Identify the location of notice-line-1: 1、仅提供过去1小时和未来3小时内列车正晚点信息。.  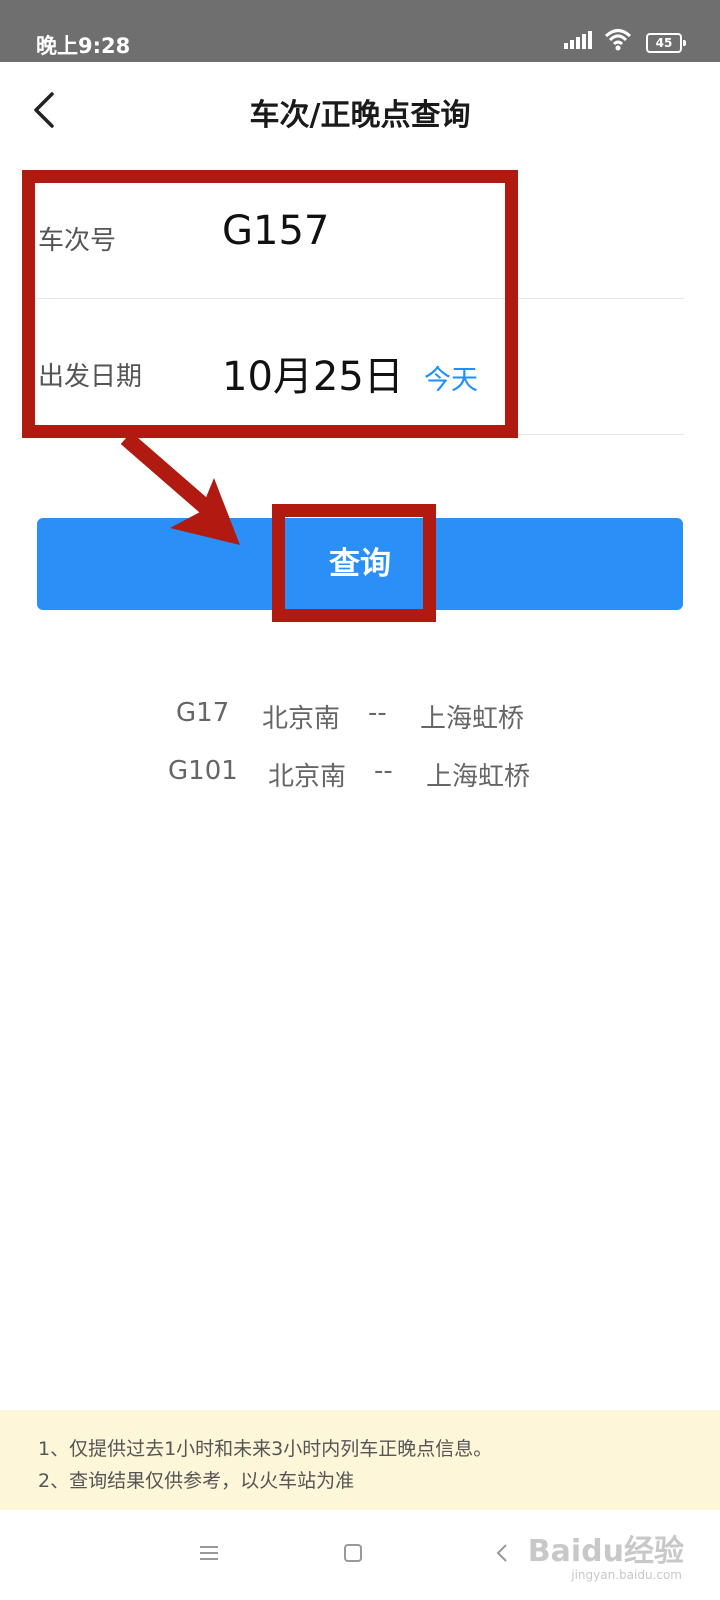
(265, 1449).